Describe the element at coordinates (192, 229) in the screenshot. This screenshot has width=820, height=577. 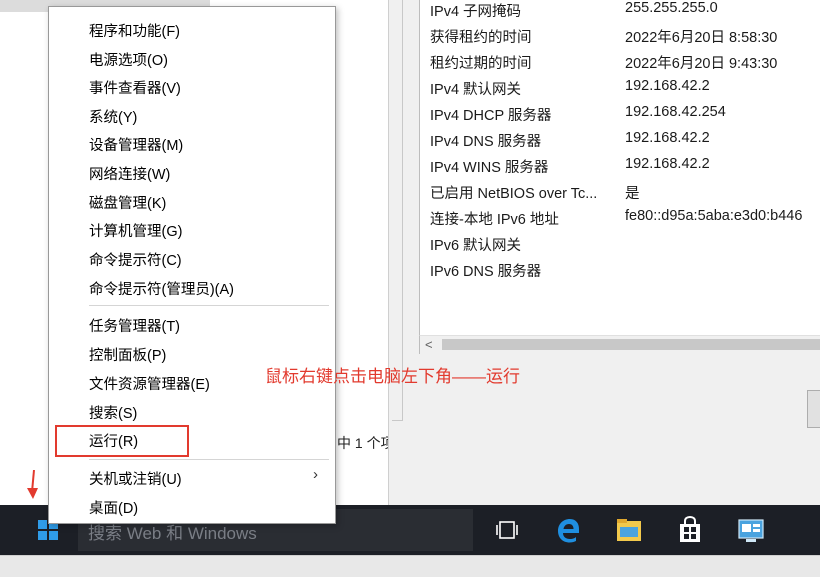
I see `menu-item-computer-management: 计算机管理(G)` at that location.